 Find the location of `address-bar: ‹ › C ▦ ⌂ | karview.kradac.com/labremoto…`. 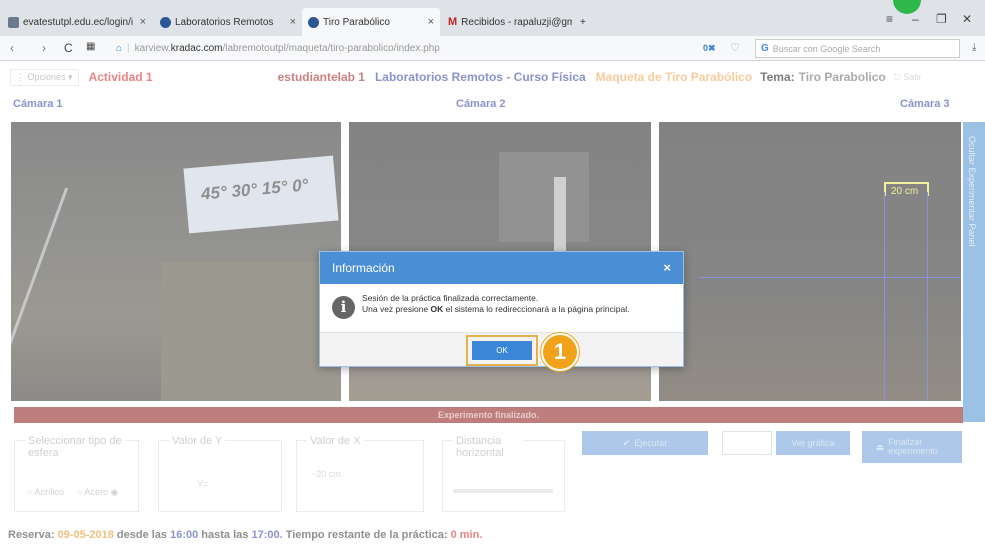

address-bar: ‹ › C ▦ ⌂ | karview.kradac.com/labremoto… is located at coordinates (492, 48).